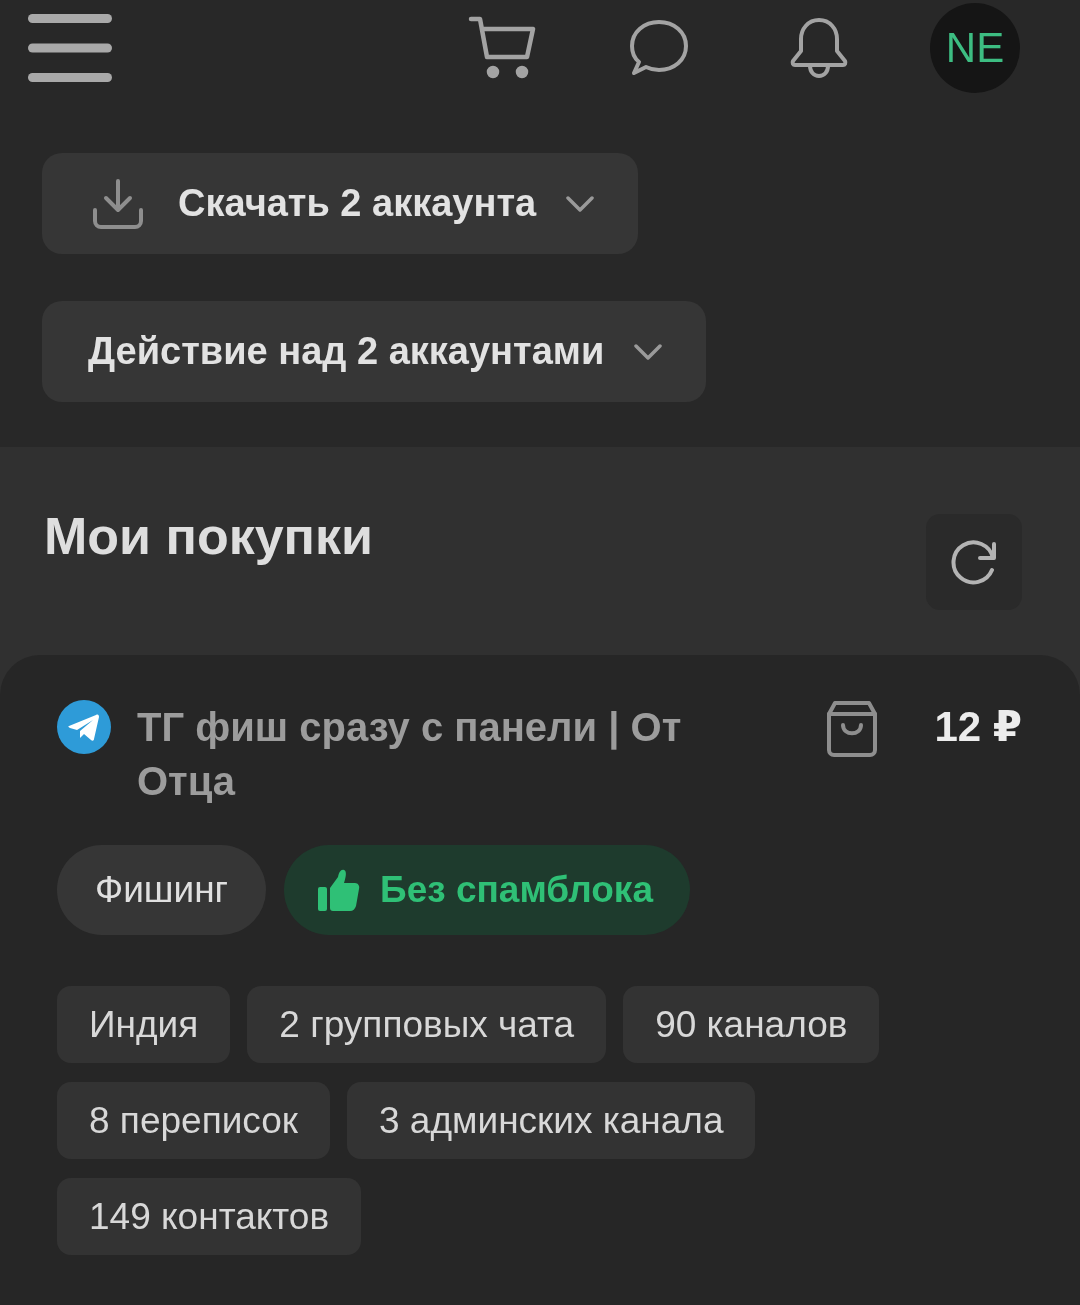  Describe the element at coordinates (659, 47) in the screenshot. I see `chat-icon` at that location.